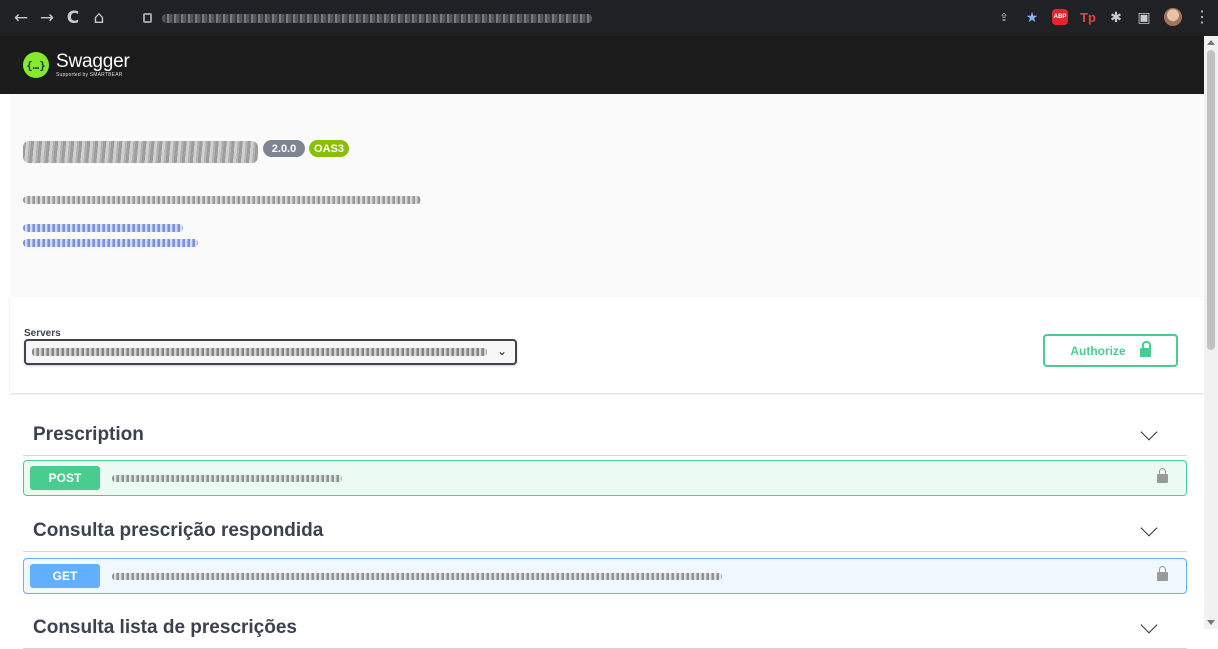  I want to click on browser-toolbar: ← → C ⌂ ⇪ ★ ABP Tp ✱ ▣ ⋮, so click(609, 18).